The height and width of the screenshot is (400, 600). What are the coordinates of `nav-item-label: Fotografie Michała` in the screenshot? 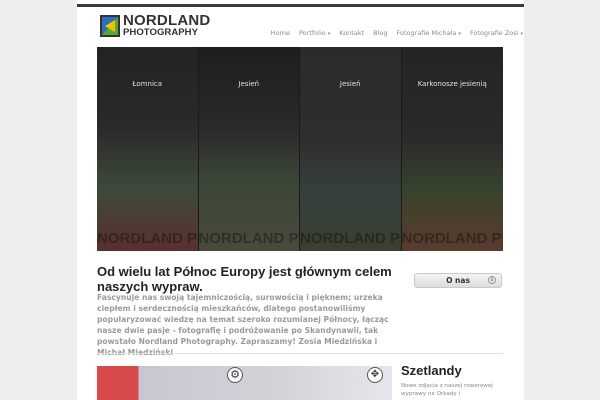 It's located at (426, 33).